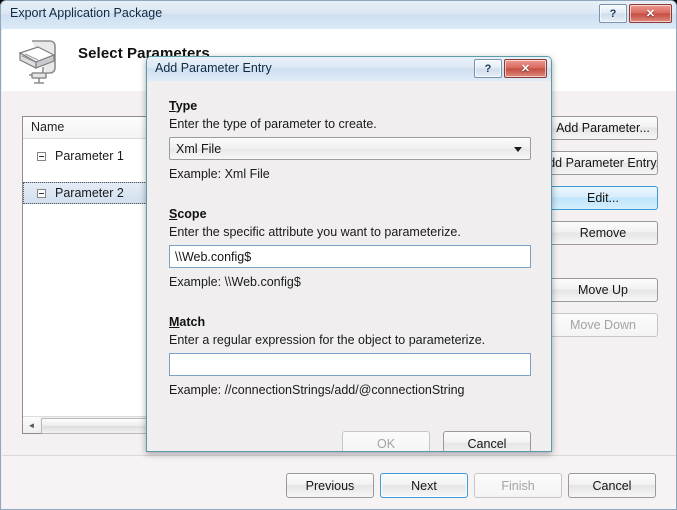 The width and height of the screenshot is (677, 510). I want to click on outer-window-title: Export Application Package, so click(86, 13).